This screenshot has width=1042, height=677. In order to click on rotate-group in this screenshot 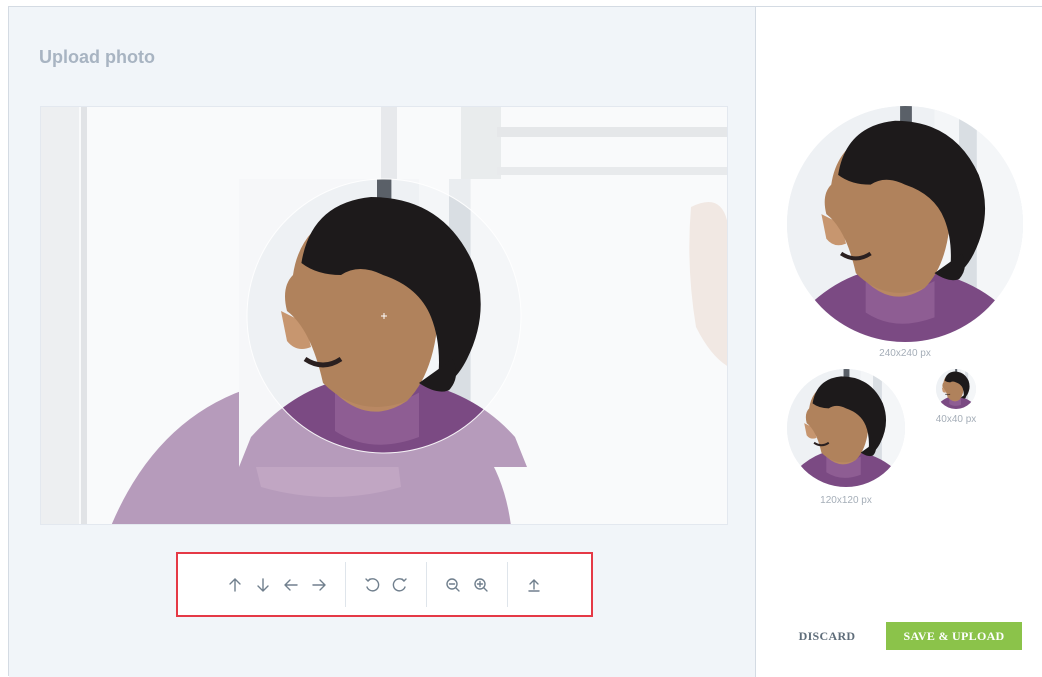, I will do `click(386, 584)`.